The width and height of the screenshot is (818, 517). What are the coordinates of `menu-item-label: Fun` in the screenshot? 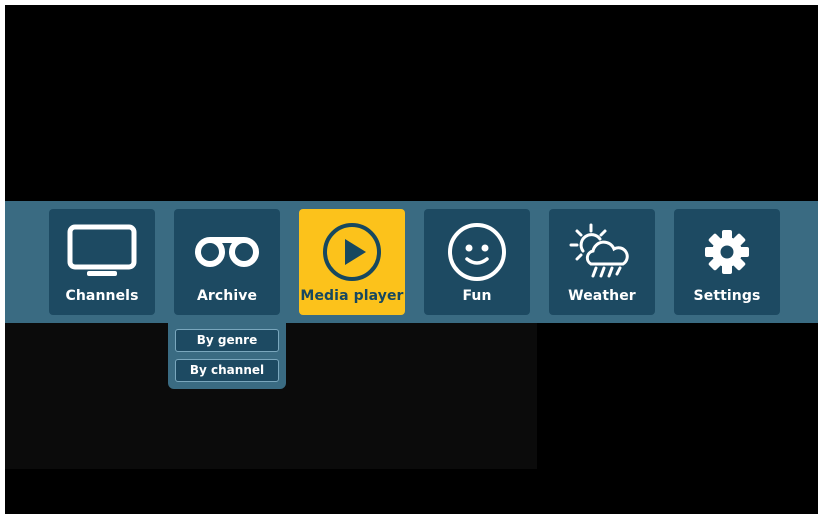 It's located at (477, 296).